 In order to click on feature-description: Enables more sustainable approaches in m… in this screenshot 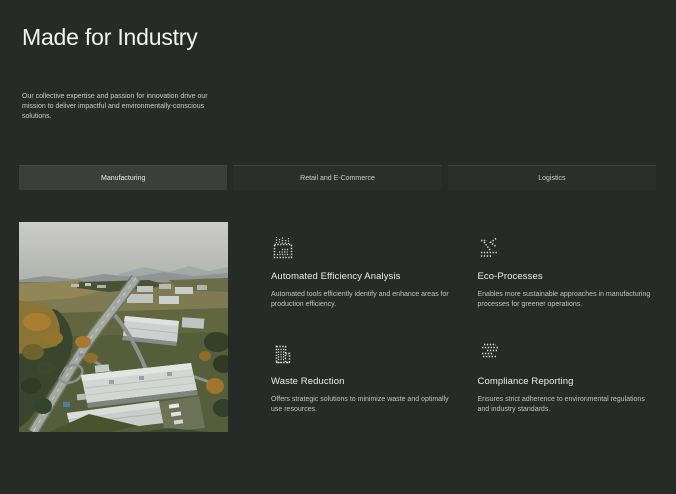, I will do `click(564, 299)`.